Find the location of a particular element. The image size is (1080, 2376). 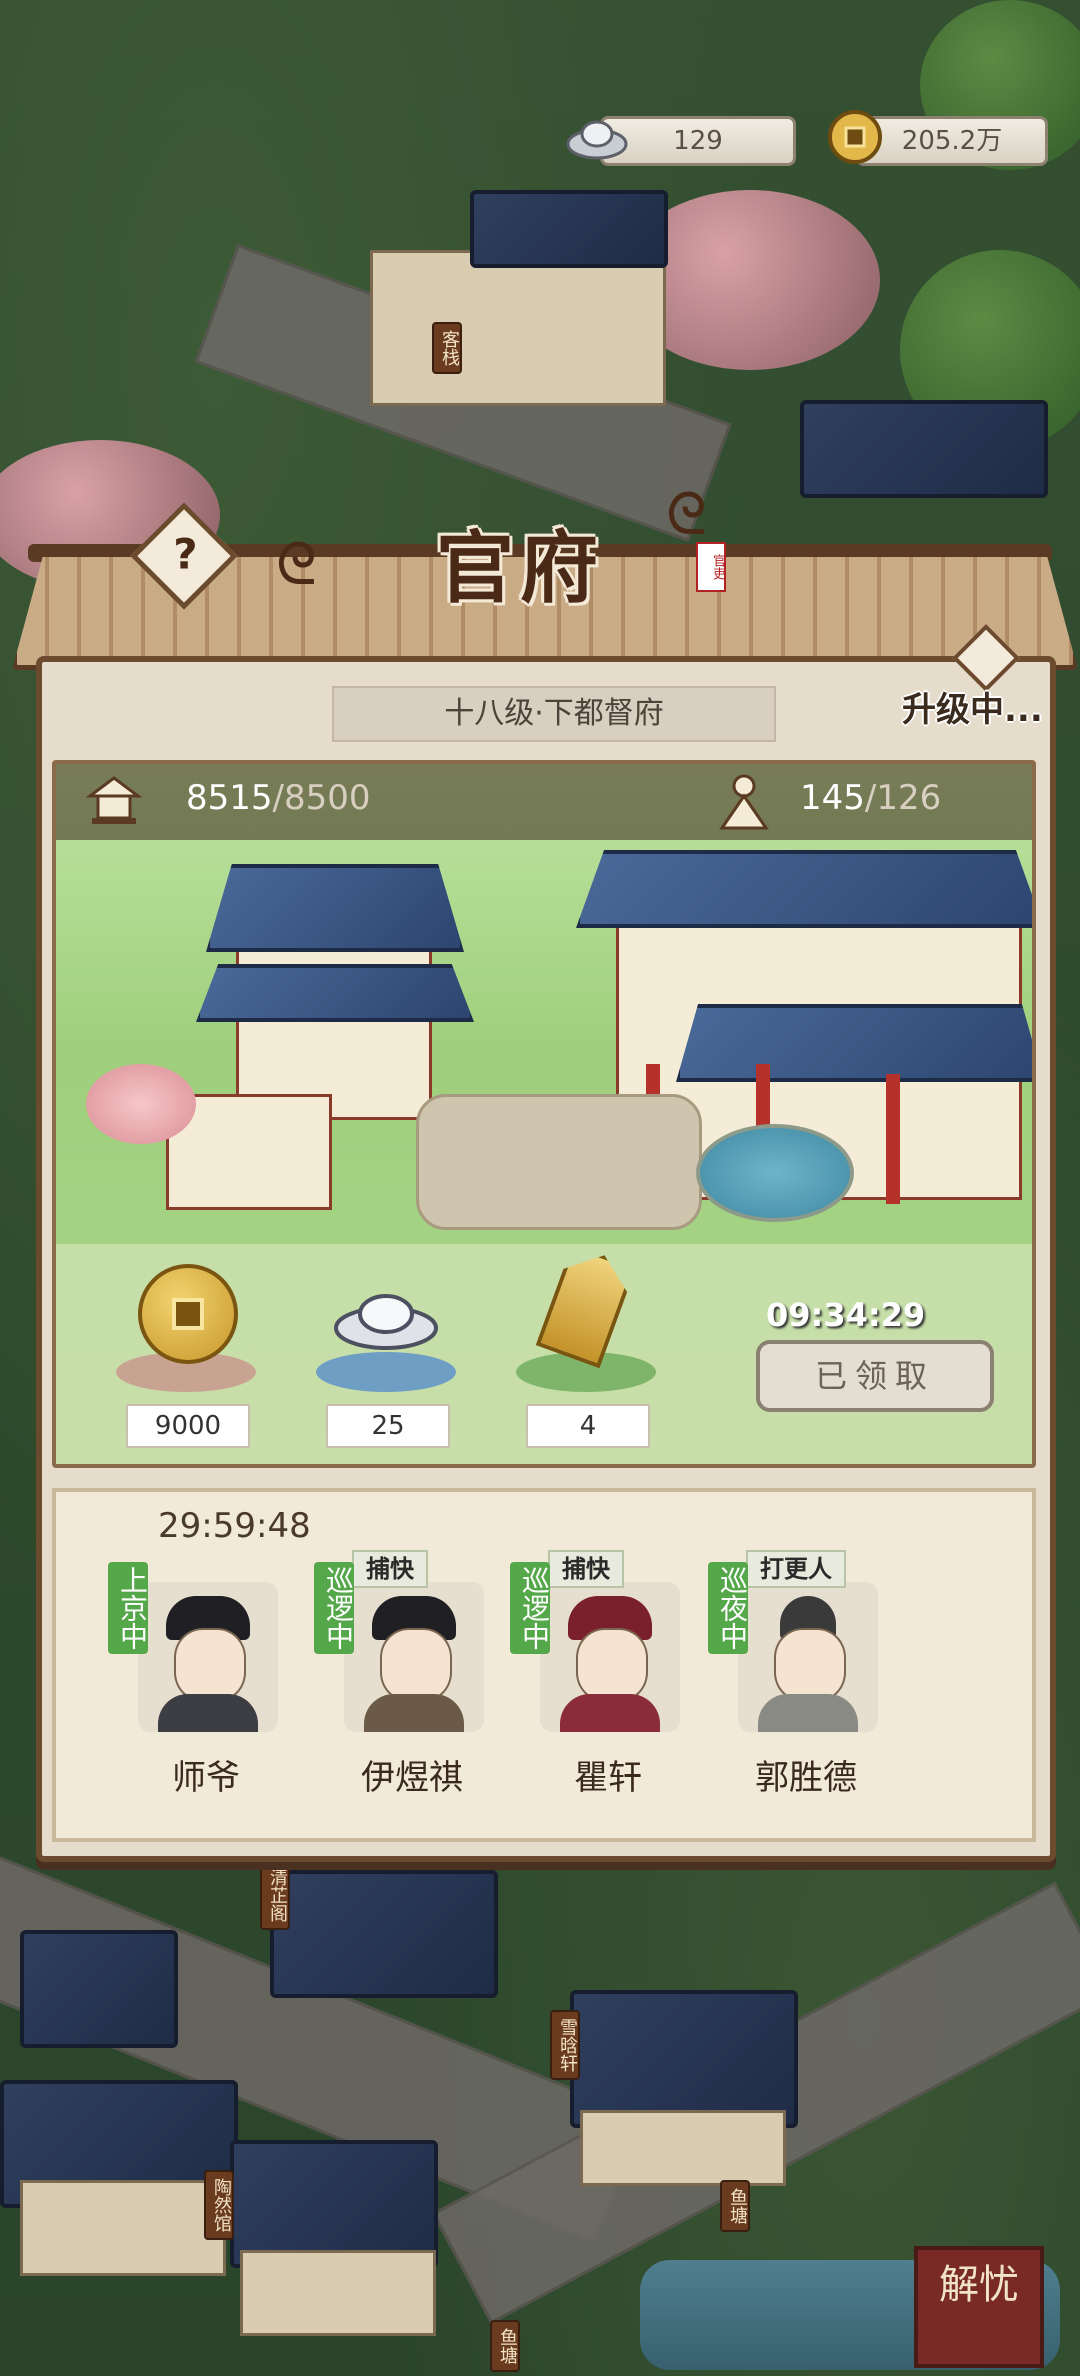

staff-name: 师爷 is located at coordinates (206, 1778).